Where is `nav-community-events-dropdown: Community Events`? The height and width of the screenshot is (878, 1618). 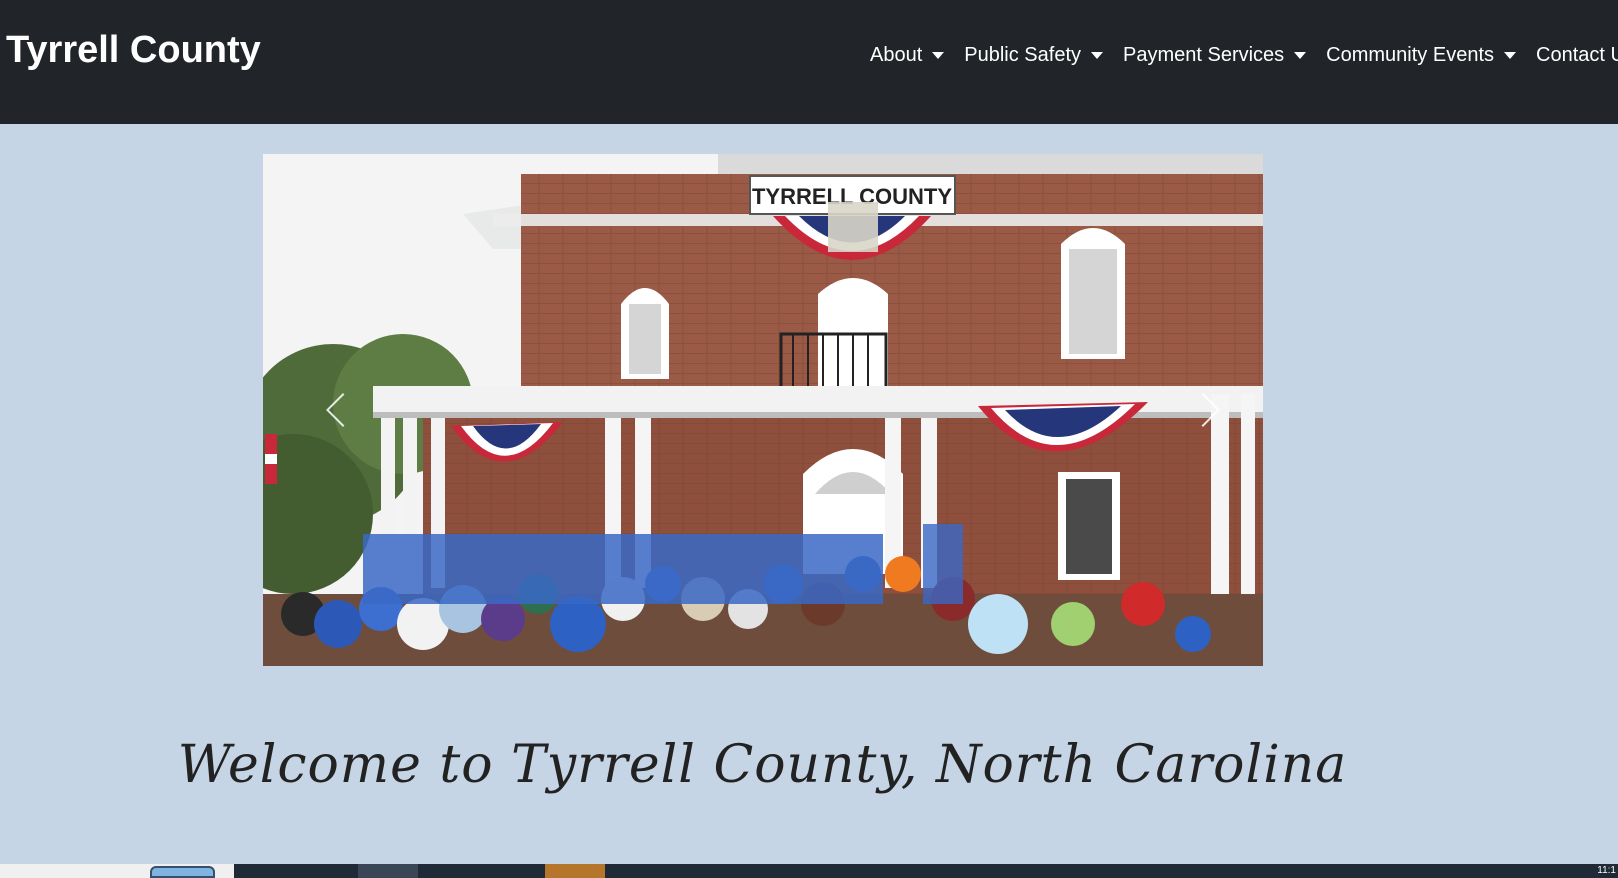 nav-community-events-dropdown: Community Events is located at coordinates (1421, 55).